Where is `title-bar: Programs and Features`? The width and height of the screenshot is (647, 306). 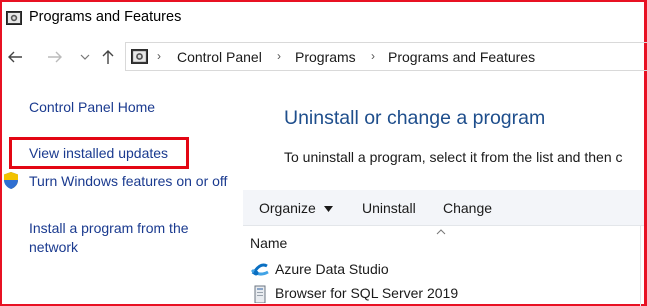
title-bar: Programs and Features is located at coordinates (323, 18).